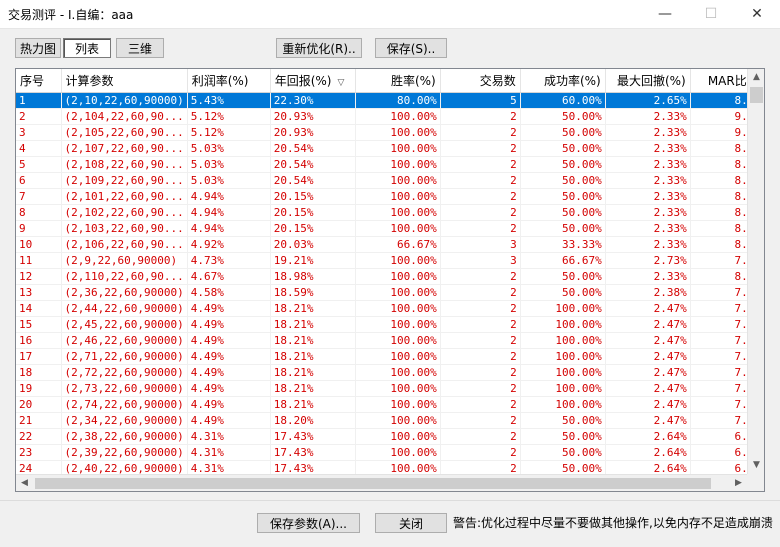  What do you see at coordinates (756, 77) in the screenshot?
I see `scroll-up-icon: ▲` at bounding box center [756, 77].